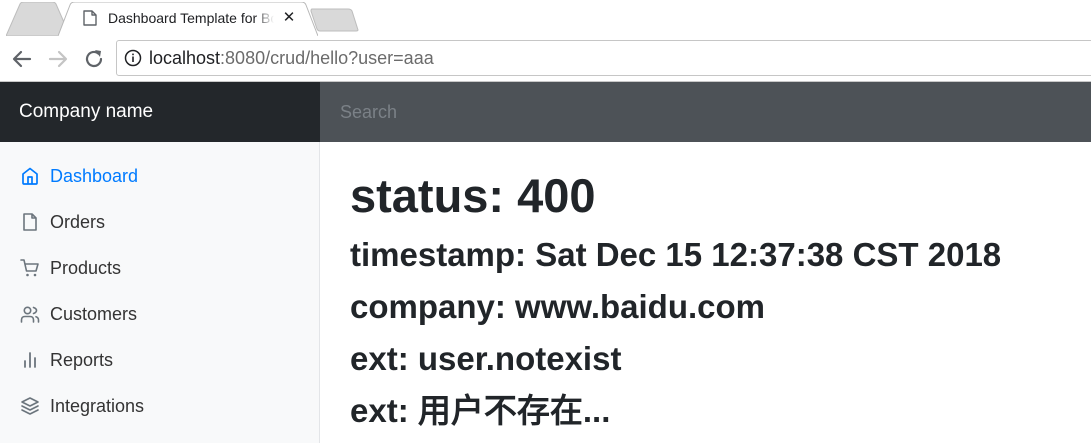 The width and height of the screenshot is (1091, 443). Describe the element at coordinates (327, 58) in the screenshot. I see `url-path: :8080/crud/hello?user=aaa` at that location.